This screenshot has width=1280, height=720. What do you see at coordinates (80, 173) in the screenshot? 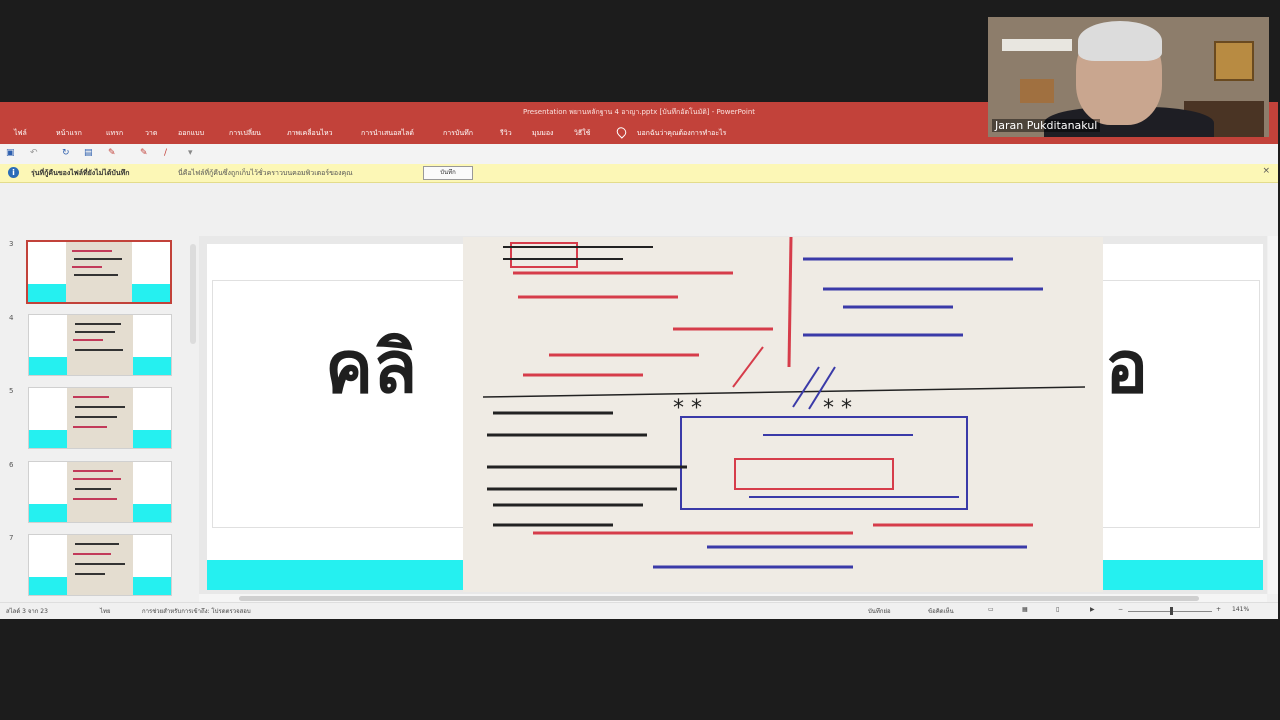
I see `infobar-title: รุ่นที่กู้คืนของไฟล์ที่ยังไม่ได้บันทึก` at bounding box center [80, 173].